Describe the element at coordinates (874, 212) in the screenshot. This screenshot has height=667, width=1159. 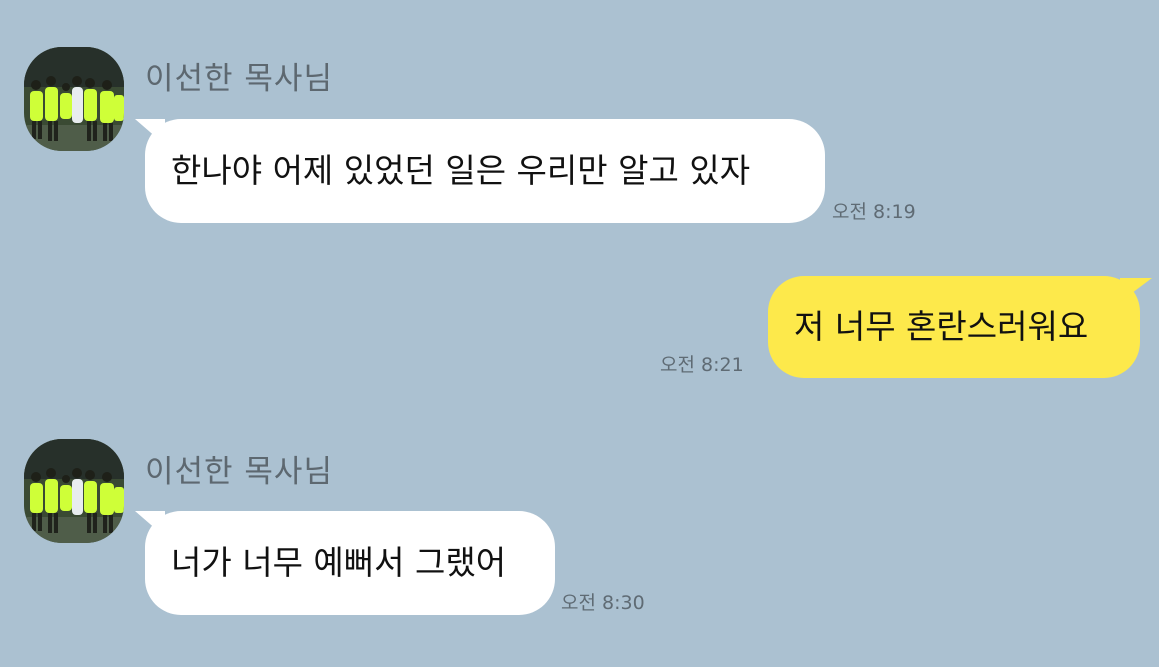
I see `message-timestamp: 오전 8:19` at that location.